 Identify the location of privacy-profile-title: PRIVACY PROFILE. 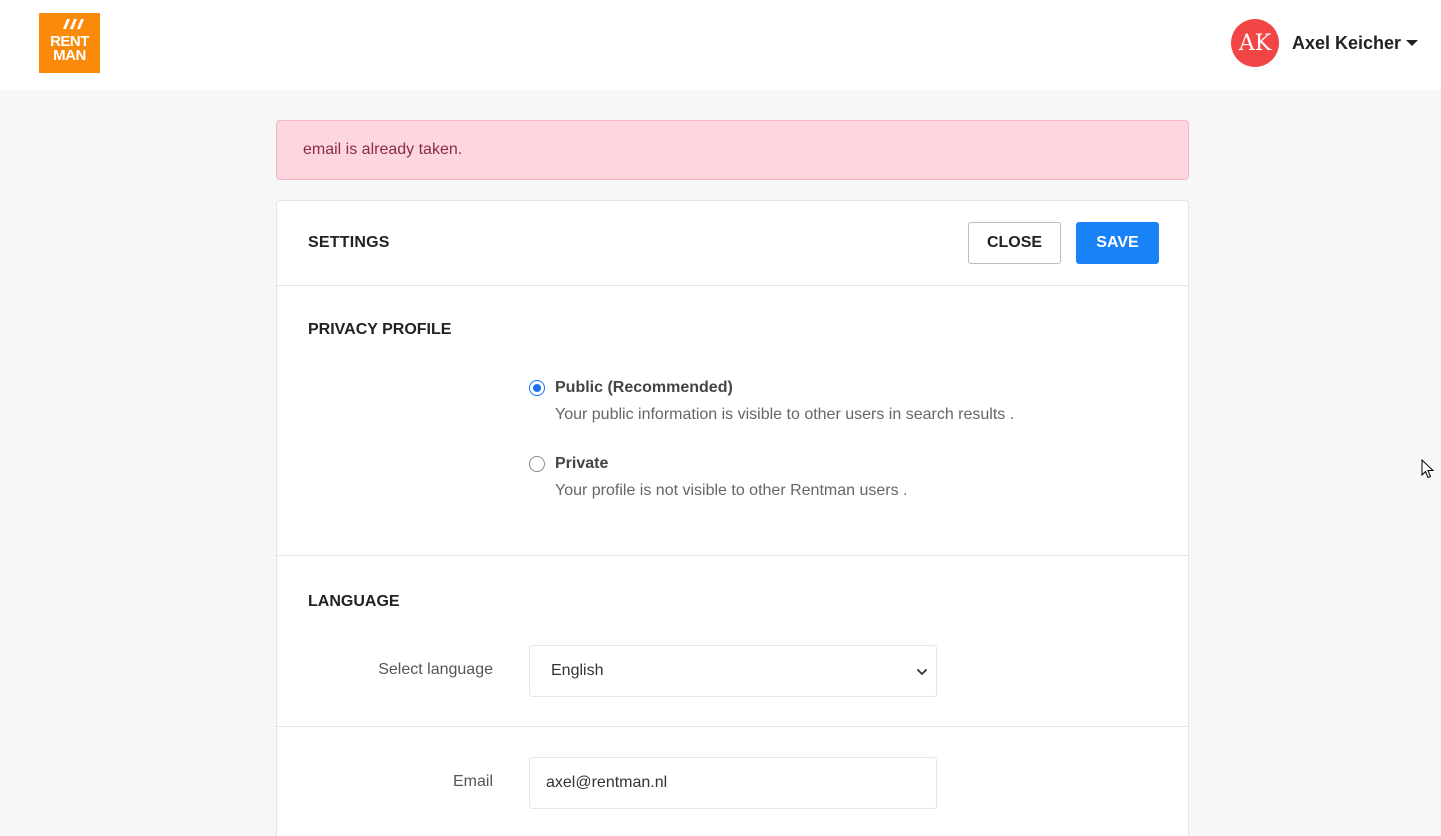
(380, 329).